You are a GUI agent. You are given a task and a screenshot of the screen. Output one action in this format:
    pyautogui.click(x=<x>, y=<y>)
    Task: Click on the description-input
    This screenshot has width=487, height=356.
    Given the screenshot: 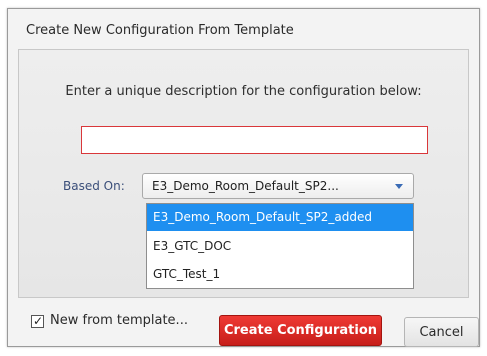 What is the action you would take?
    pyautogui.click(x=254, y=140)
    